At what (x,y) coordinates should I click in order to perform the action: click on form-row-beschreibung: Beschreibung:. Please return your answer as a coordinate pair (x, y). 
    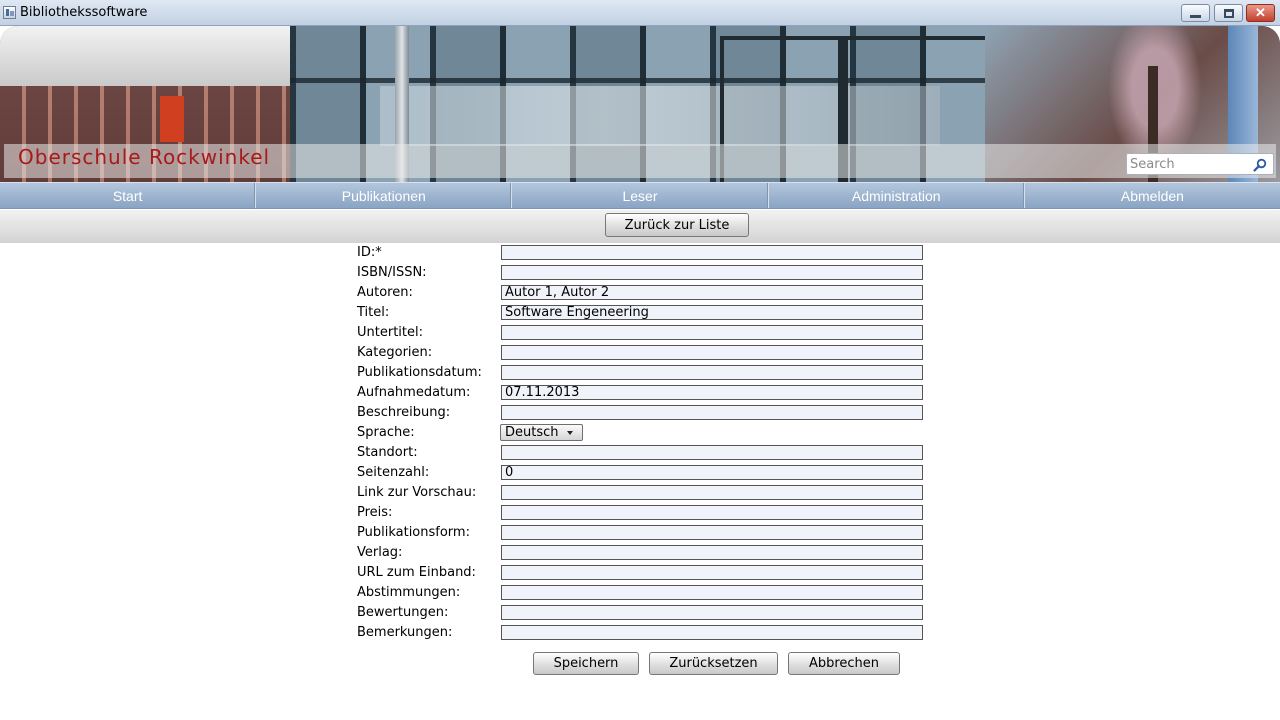
    Looking at the image, I should click on (642, 413).